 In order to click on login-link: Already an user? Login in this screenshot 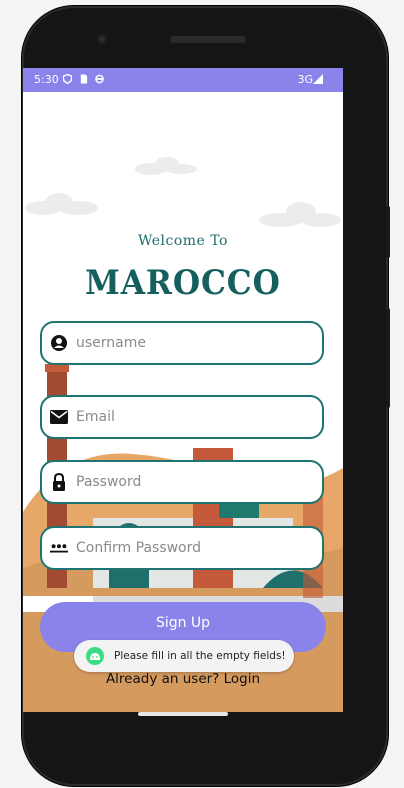, I will do `click(183, 679)`.